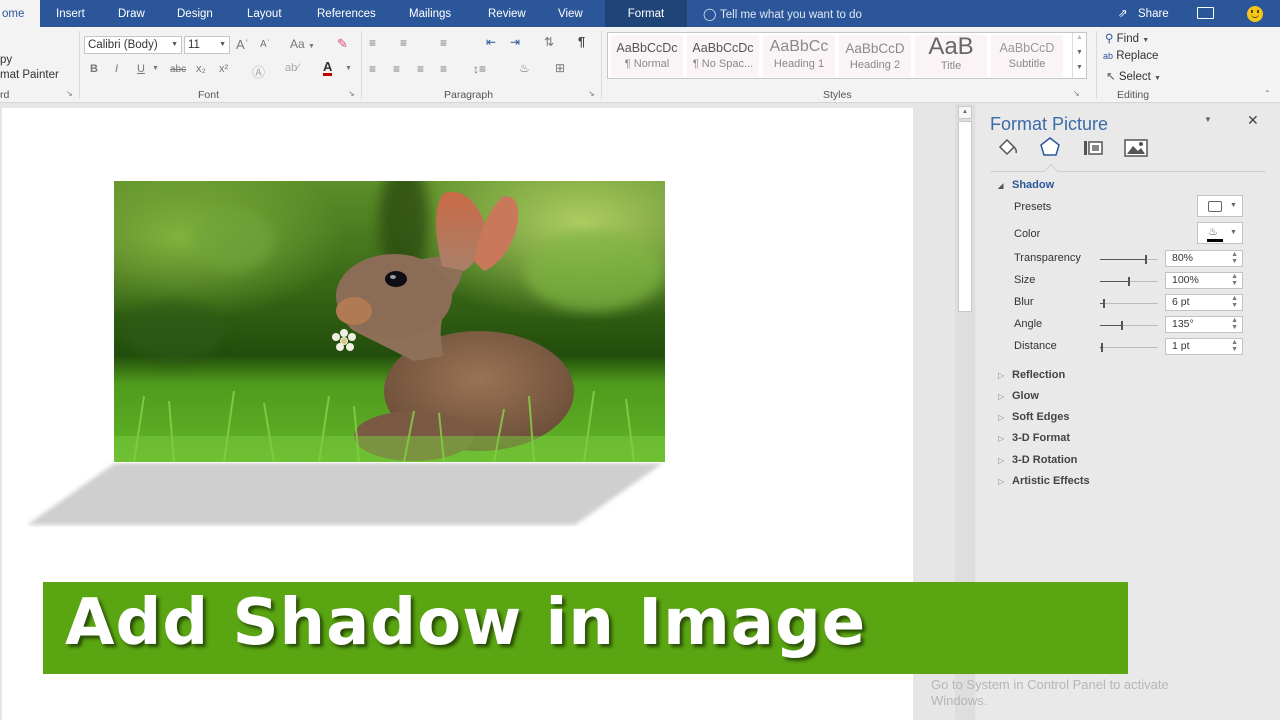 The image size is (1280, 720). What do you see at coordinates (799, 56) in the screenshot?
I see `style-heading-1: AaBbCc Heading 1` at bounding box center [799, 56].